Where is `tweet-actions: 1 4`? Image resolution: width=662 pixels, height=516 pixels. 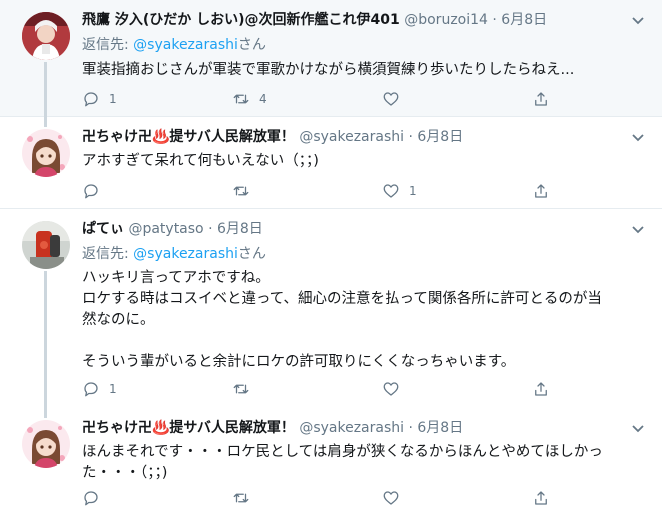
tweet-actions: 1 4 is located at coordinates (322, 99).